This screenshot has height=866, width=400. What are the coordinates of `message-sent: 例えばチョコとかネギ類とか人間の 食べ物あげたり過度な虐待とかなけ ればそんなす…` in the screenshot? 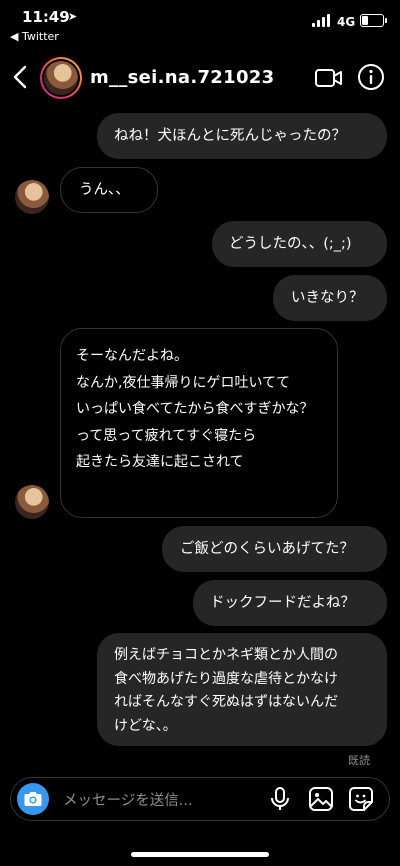 It's located at (242, 689).